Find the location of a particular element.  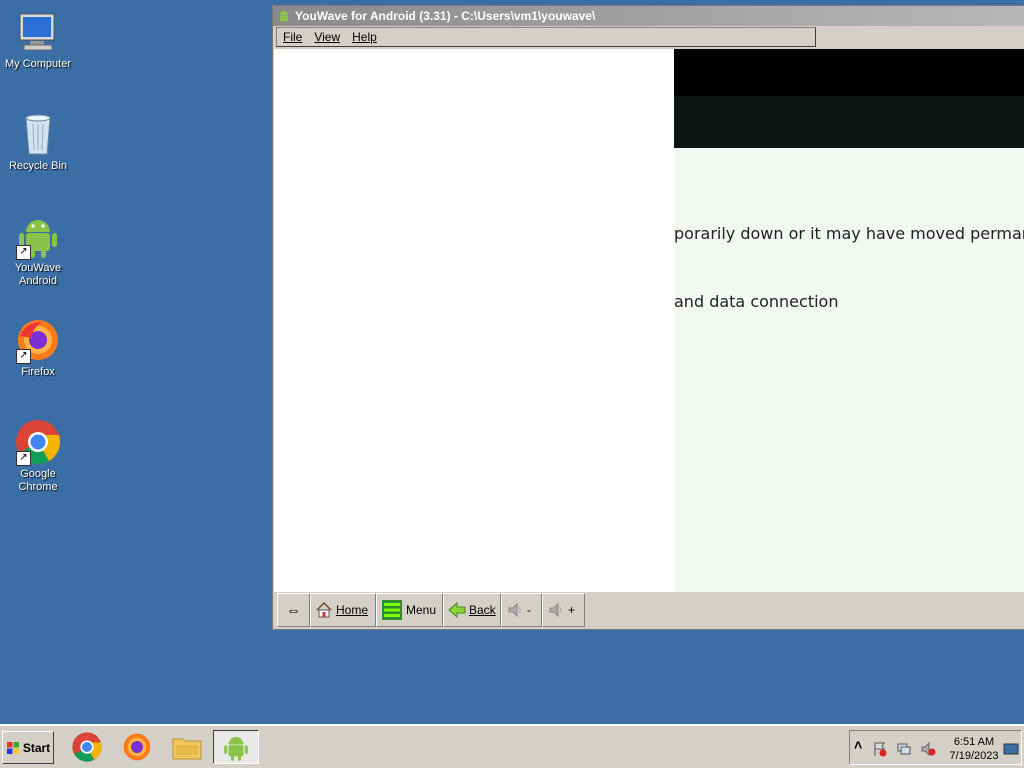

back-button: Back is located at coordinates (472, 610).